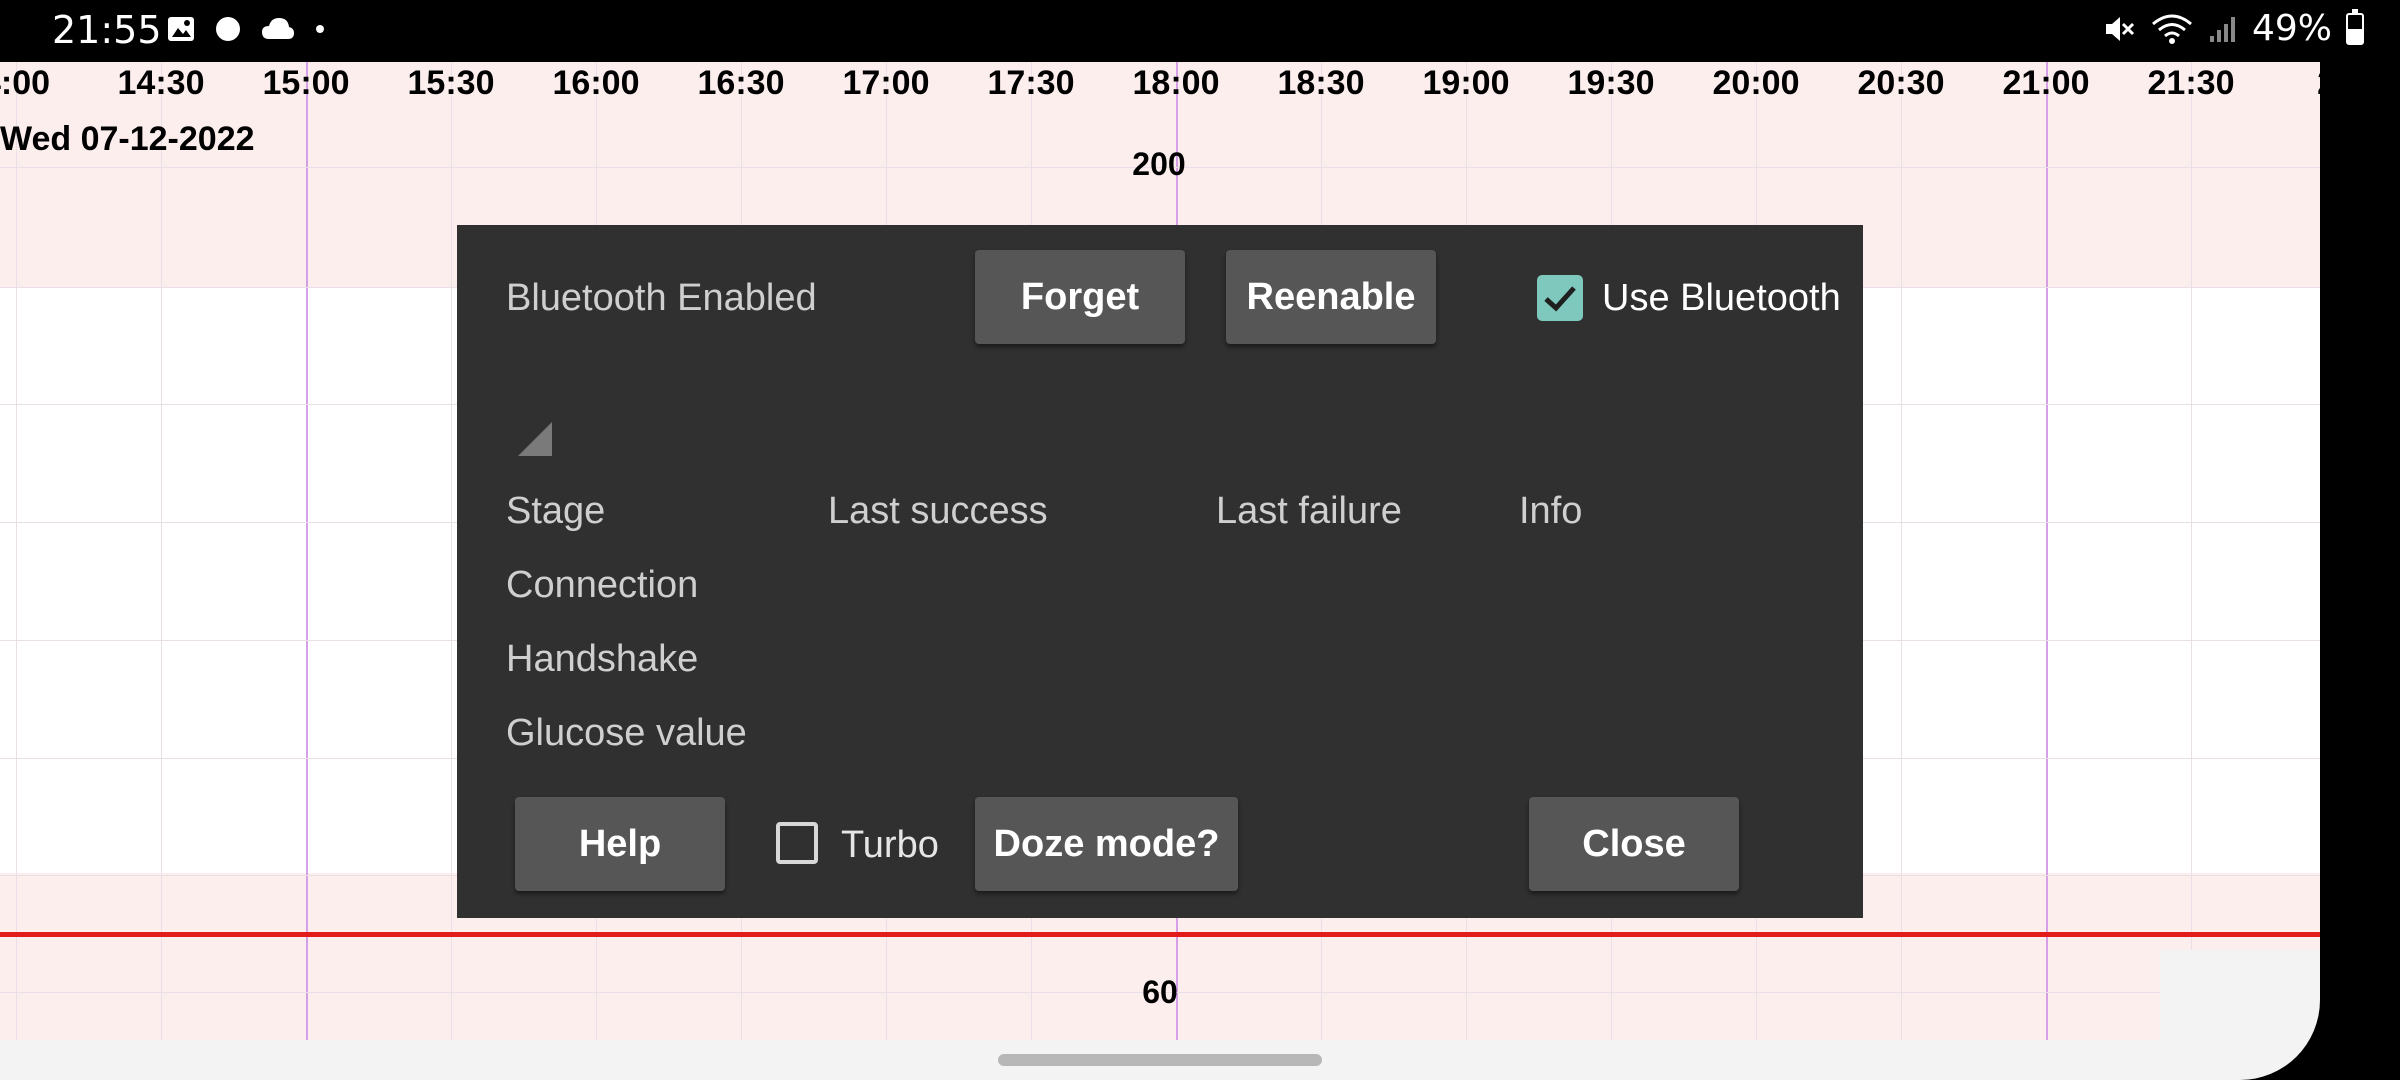  What do you see at coordinates (938, 511) in the screenshot?
I see `header-last-success: Last success` at bounding box center [938, 511].